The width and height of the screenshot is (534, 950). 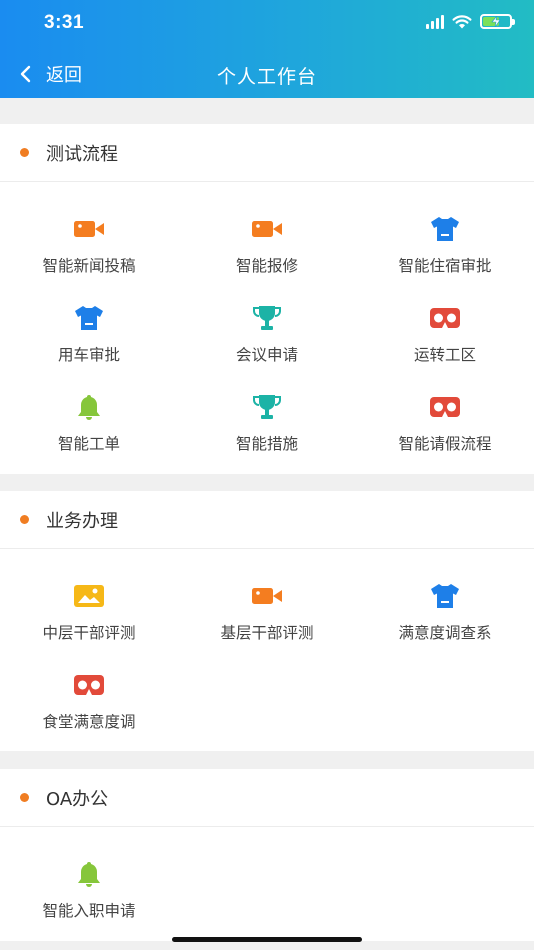 What do you see at coordinates (445, 633) in the screenshot?
I see `app-label: 满意度调查系` at bounding box center [445, 633].